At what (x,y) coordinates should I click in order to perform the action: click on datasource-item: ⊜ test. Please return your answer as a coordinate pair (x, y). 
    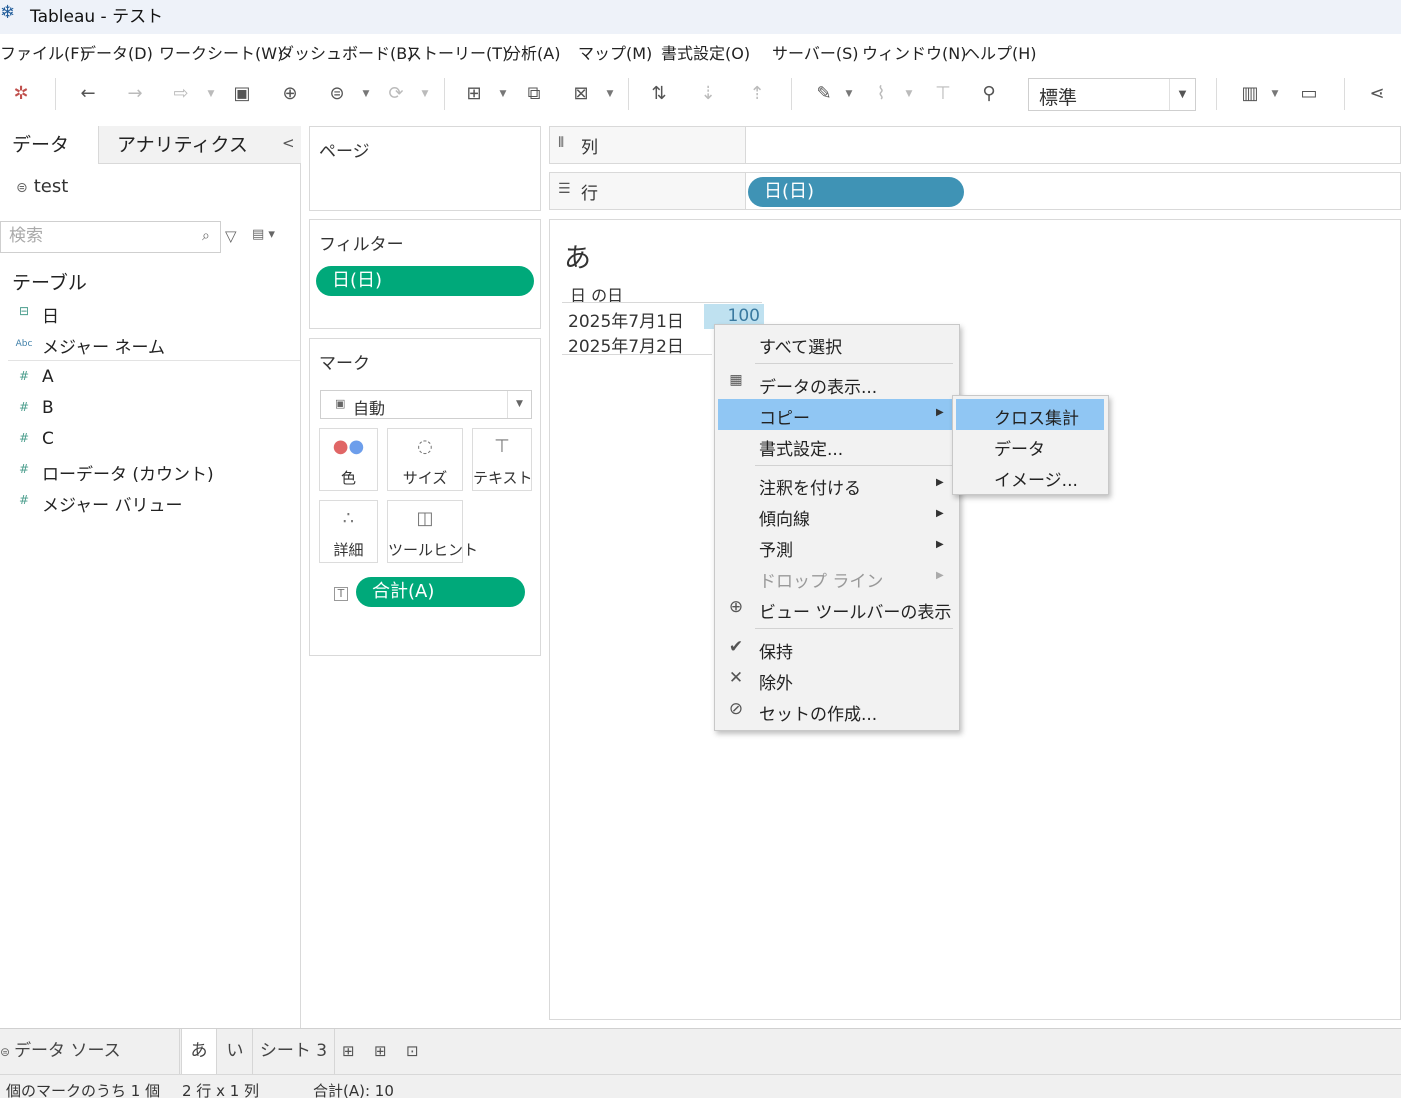
    Looking at the image, I should click on (42, 186).